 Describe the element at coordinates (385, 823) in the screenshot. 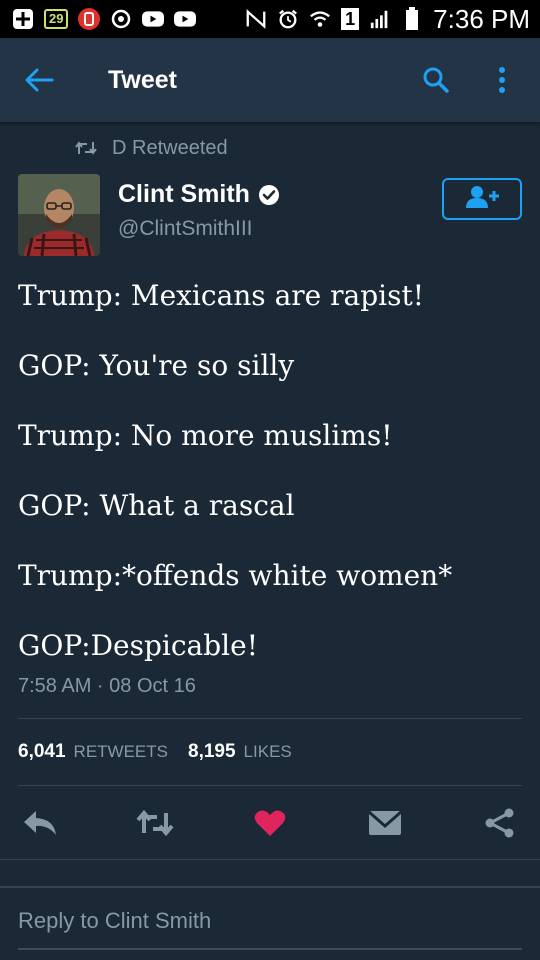

I see `direct-message-icon` at that location.